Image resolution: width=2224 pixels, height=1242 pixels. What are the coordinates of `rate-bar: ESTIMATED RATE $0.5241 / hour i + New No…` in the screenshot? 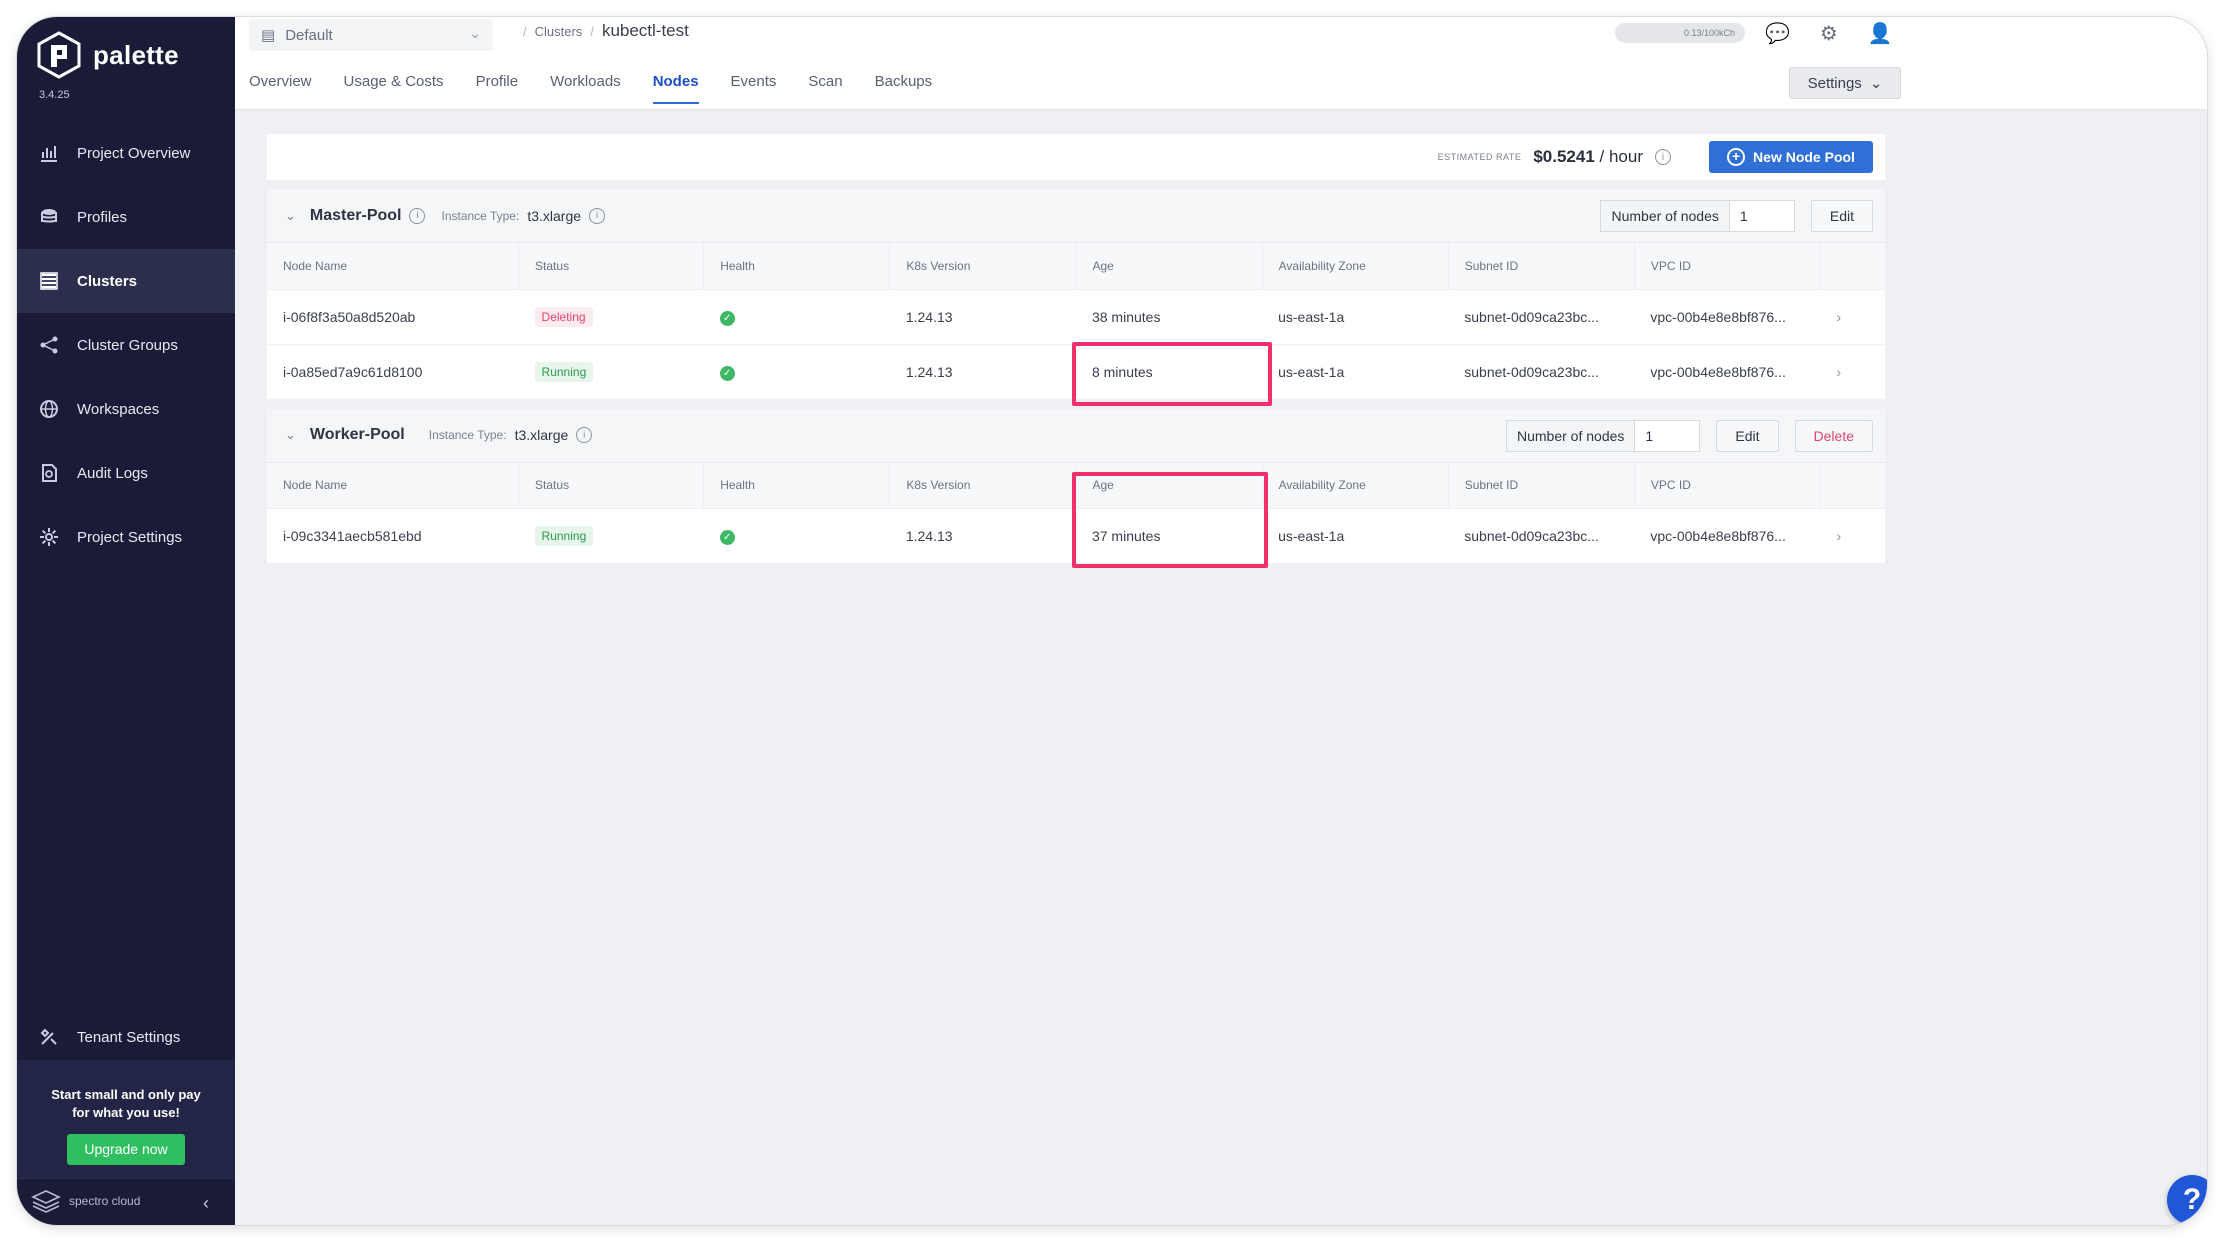 It's located at (1076, 157).